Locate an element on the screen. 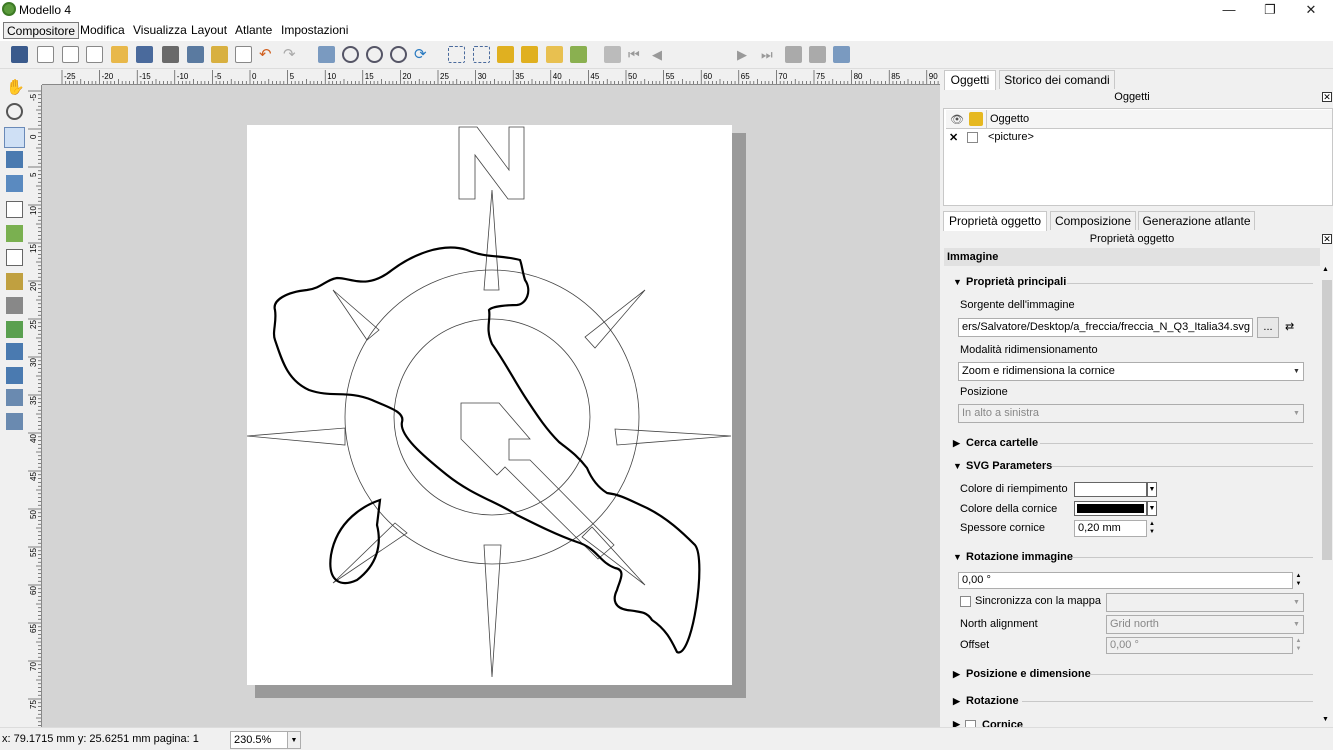 The width and height of the screenshot is (1333, 750). data-defined-override-icon: ⇄ is located at coordinates (1293, 327).